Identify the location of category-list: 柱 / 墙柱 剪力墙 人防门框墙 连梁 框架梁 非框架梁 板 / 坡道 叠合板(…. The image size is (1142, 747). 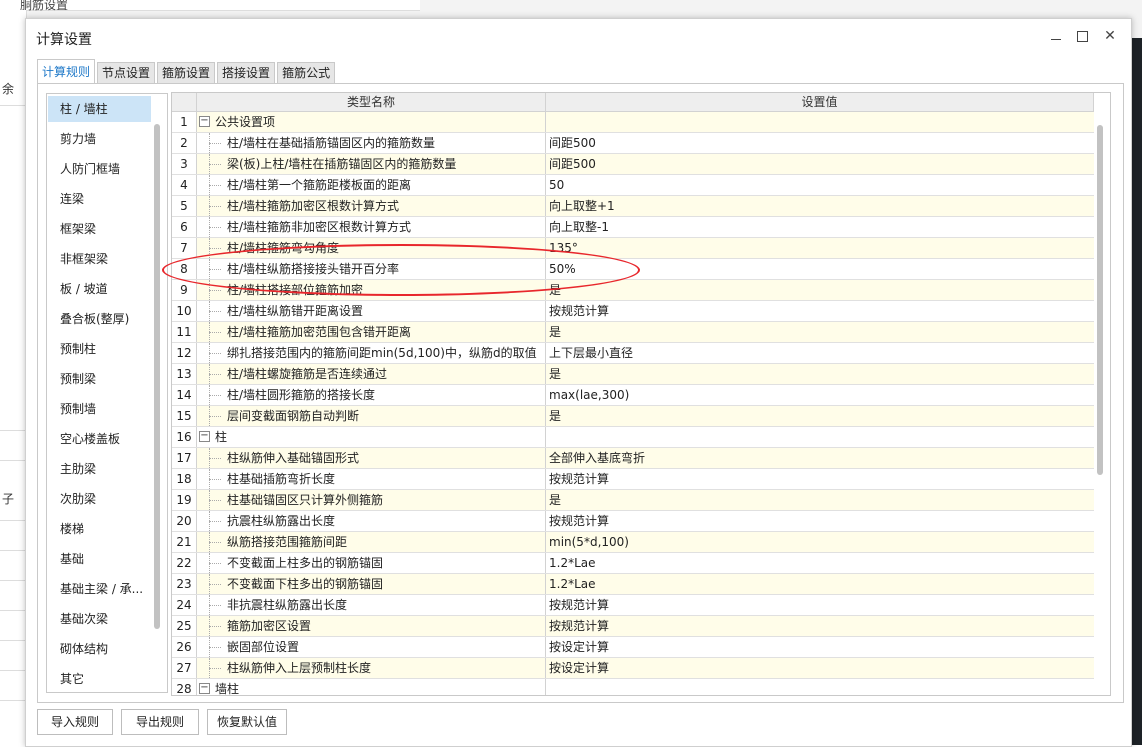
(107, 393).